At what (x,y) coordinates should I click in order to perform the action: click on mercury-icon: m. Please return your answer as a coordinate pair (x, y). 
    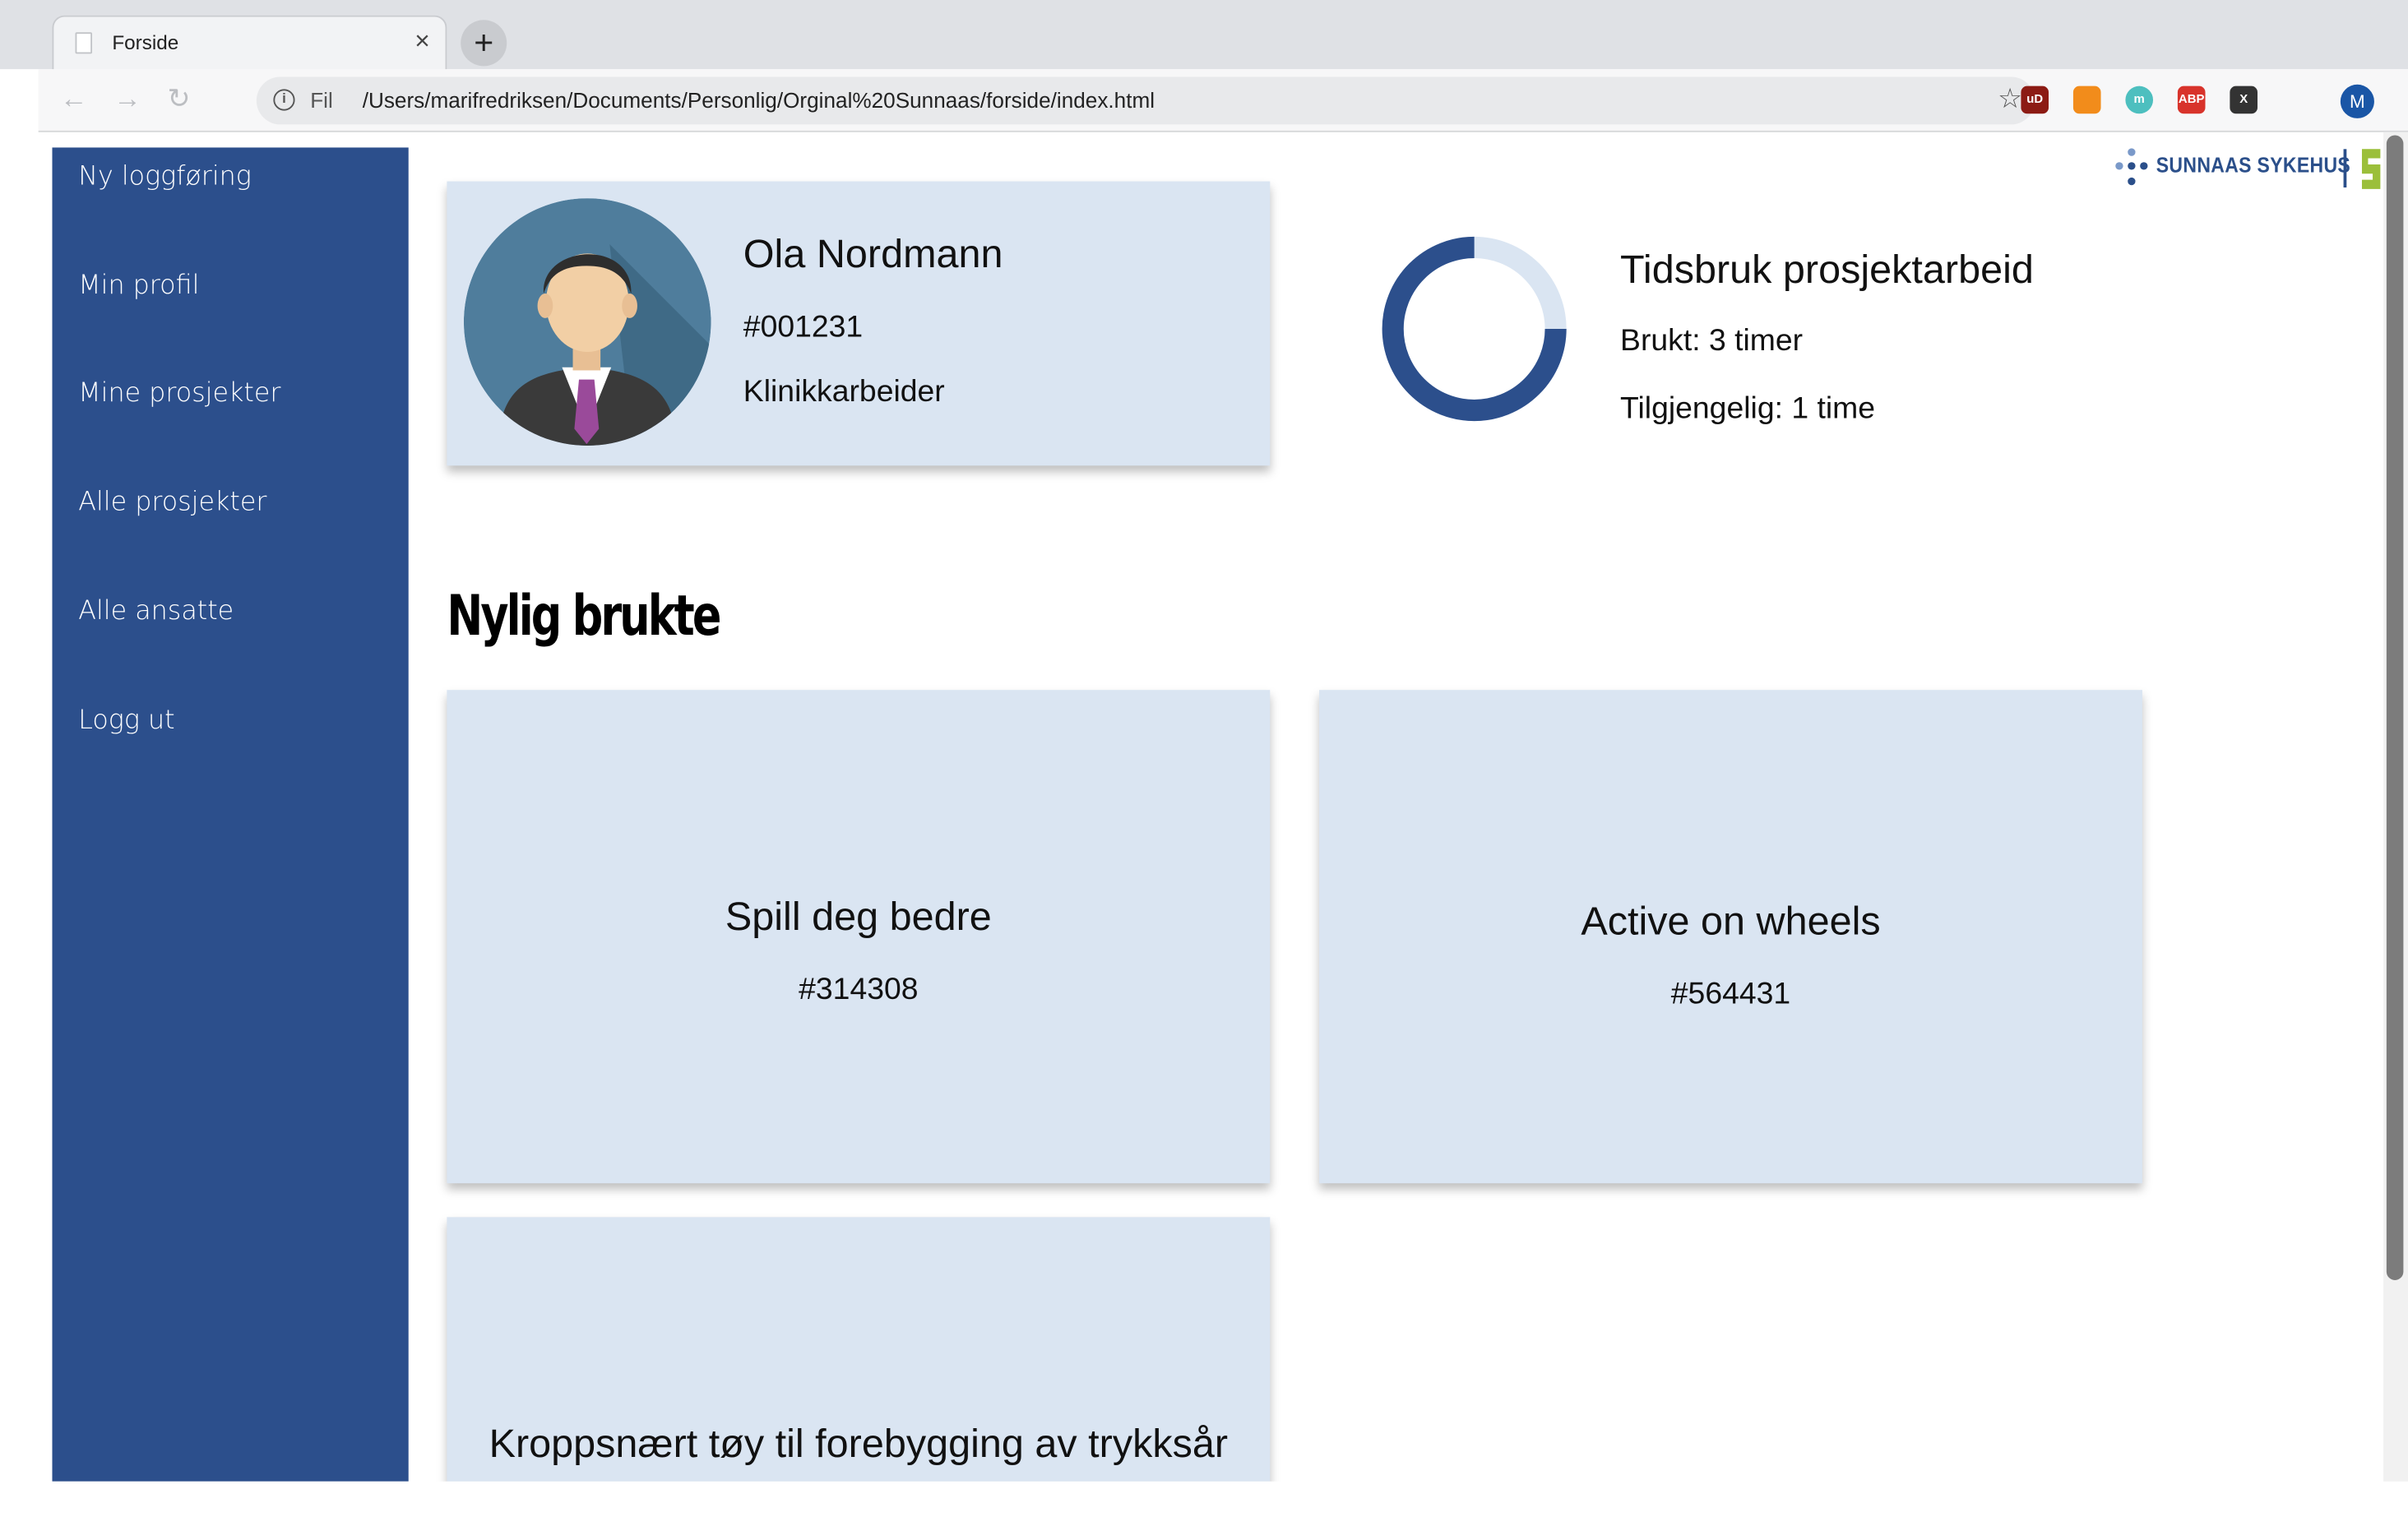
    Looking at the image, I should click on (2139, 100).